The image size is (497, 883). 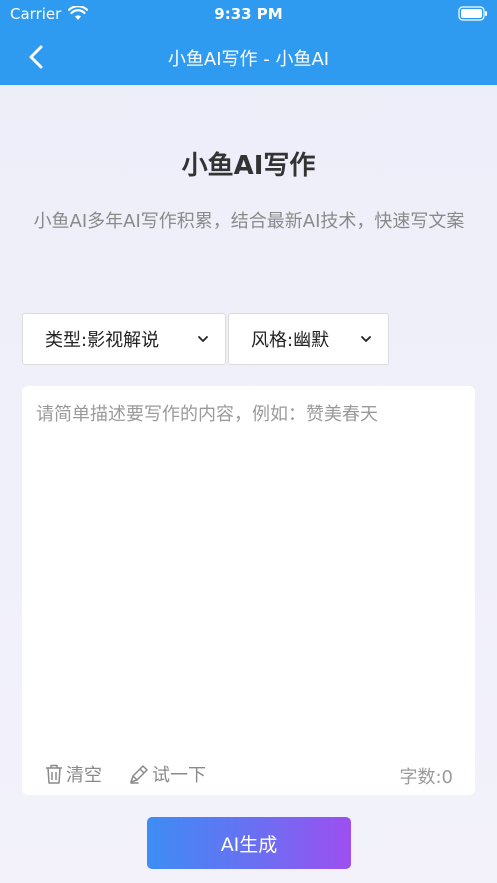 What do you see at coordinates (248, 166) in the screenshot?
I see `page-title: 小鱼AI写作` at bounding box center [248, 166].